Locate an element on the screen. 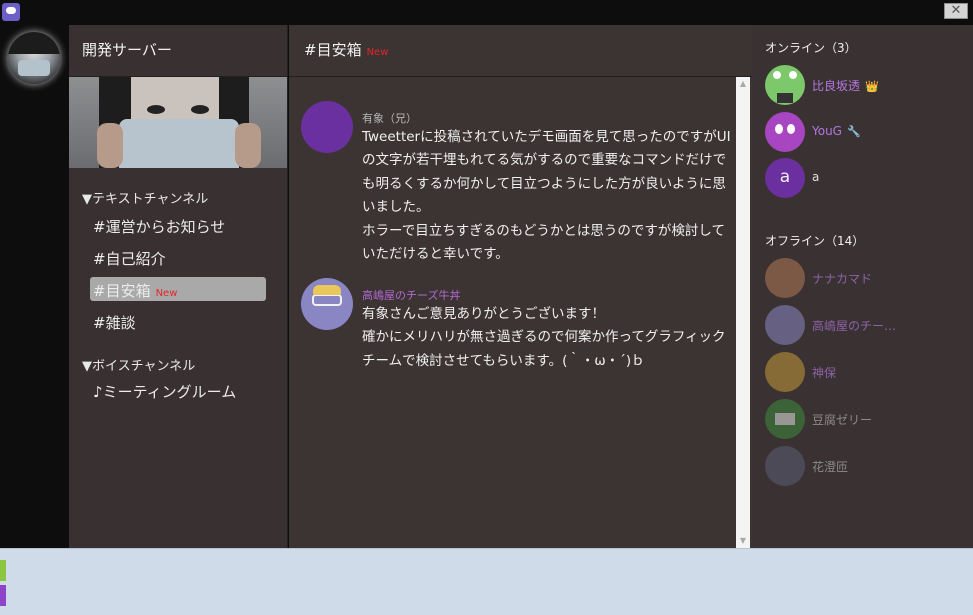  scroll-up-arrow-icon: ▲ is located at coordinates (743, 84).